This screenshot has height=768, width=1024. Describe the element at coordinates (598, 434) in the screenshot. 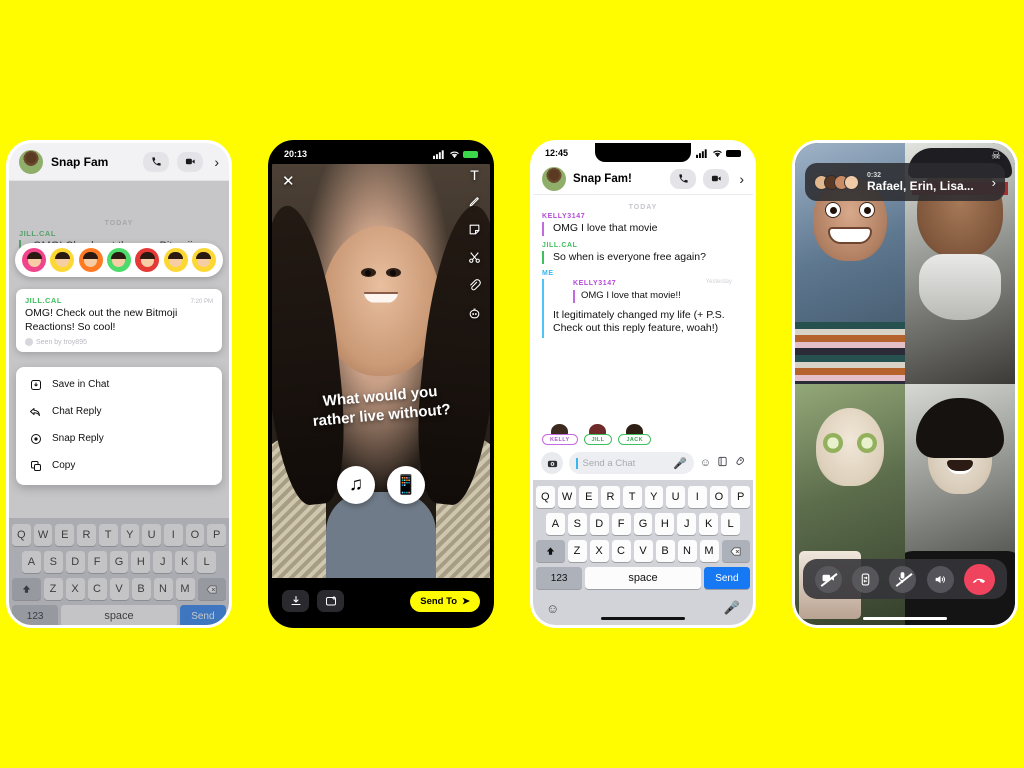

I see `chip-jill: JILL` at that location.